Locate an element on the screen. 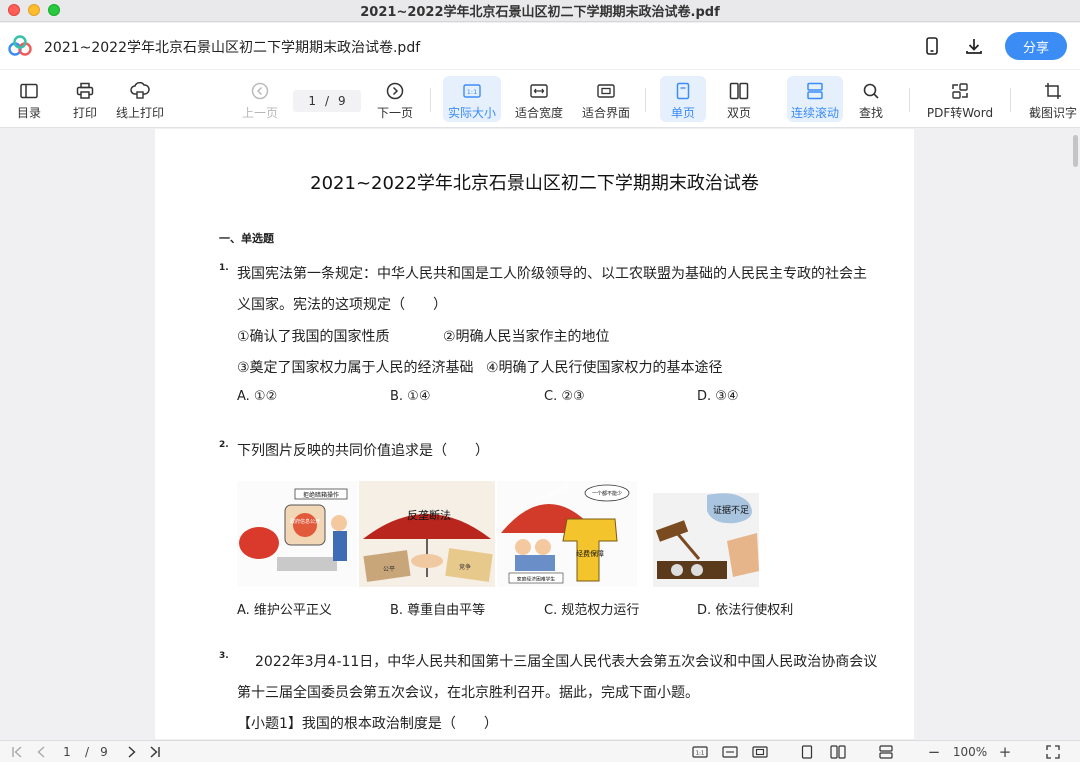 This screenshot has width=1080, height=762. next-page-small-button is located at coordinates (132, 752).